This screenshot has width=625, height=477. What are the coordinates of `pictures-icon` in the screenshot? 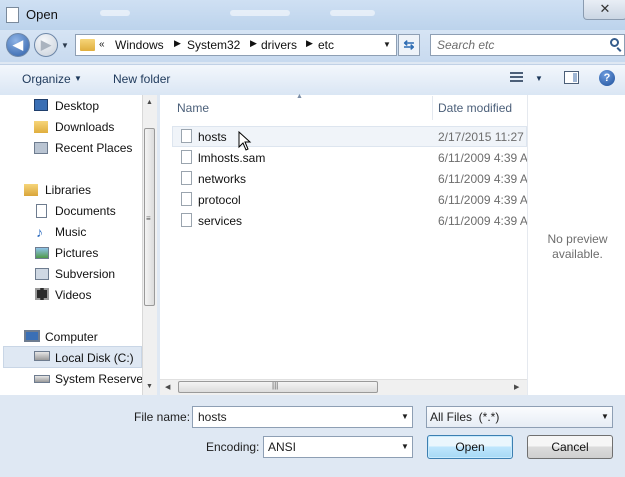 It's located at (42, 253).